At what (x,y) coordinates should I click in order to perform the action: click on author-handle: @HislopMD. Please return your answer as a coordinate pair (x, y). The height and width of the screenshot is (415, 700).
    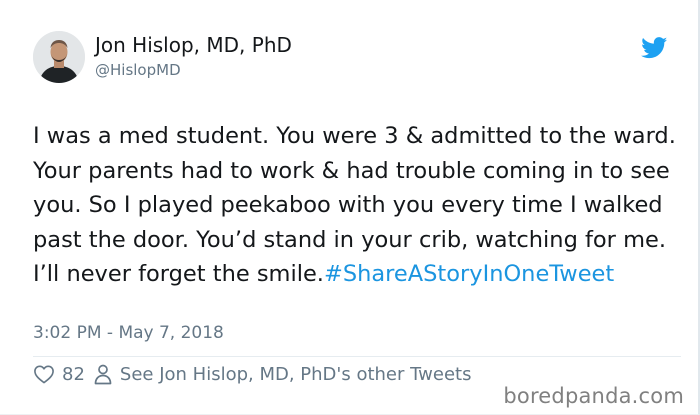
    Looking at the image, I should click on (138, 70).